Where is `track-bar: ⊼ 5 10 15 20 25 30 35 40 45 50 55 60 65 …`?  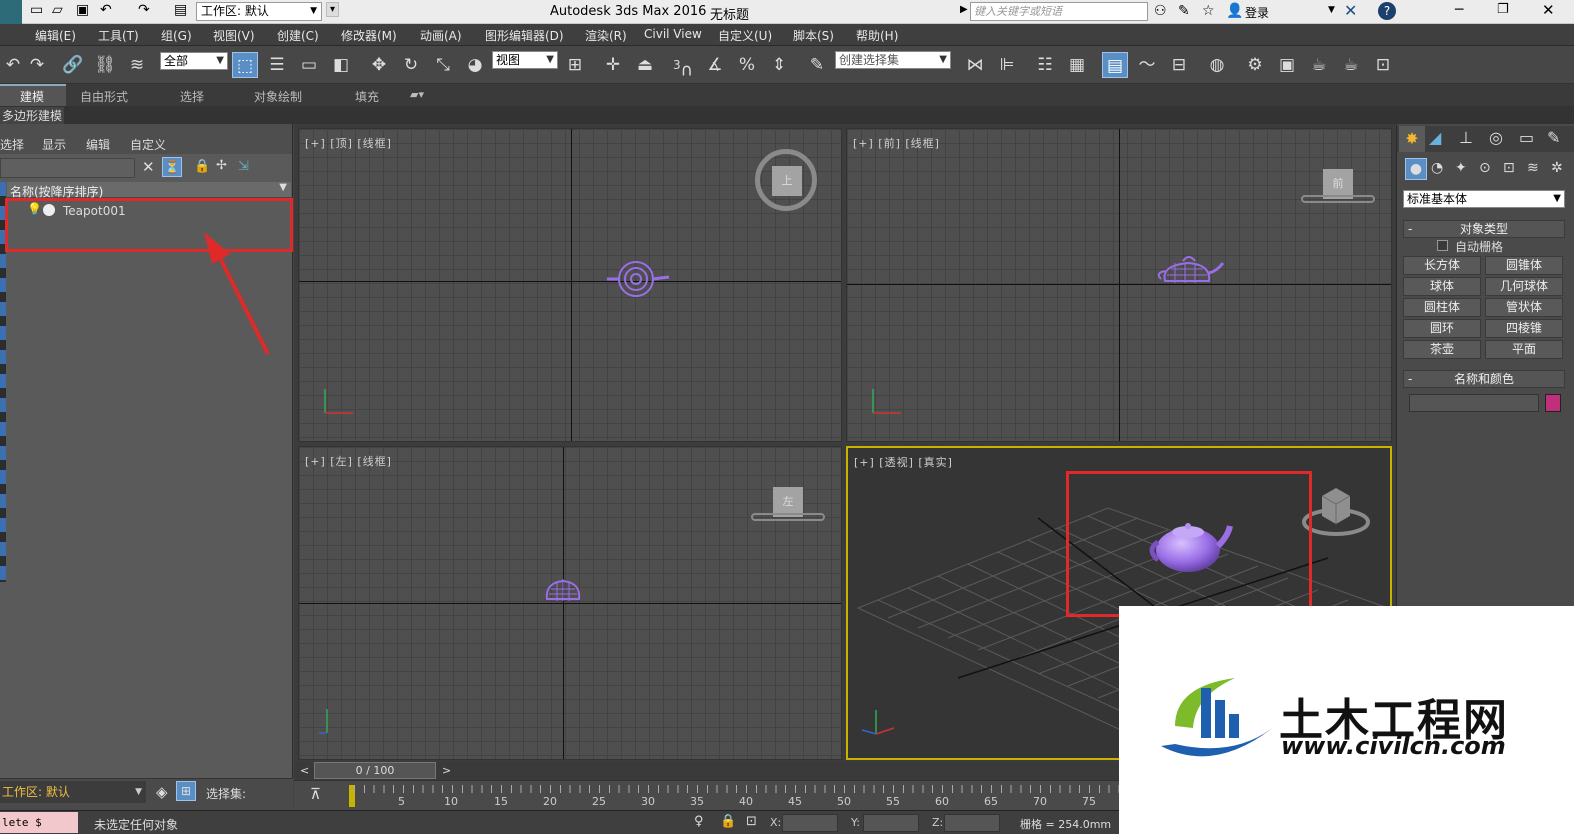 track-bar: ⊼ 5 10 15 20 25 30 35 40 45 50 55 60 65 … is located at coordinates (709, 795).